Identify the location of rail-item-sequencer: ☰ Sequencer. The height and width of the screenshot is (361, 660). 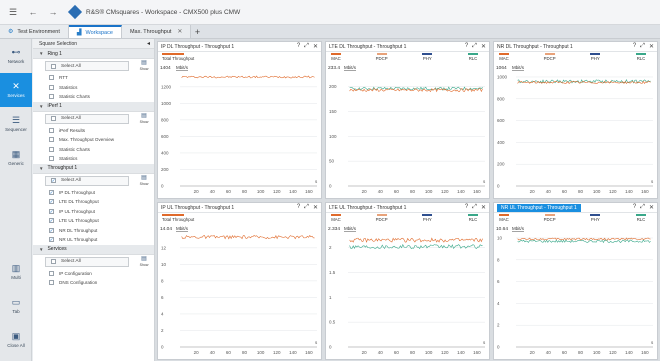
(16, 124).